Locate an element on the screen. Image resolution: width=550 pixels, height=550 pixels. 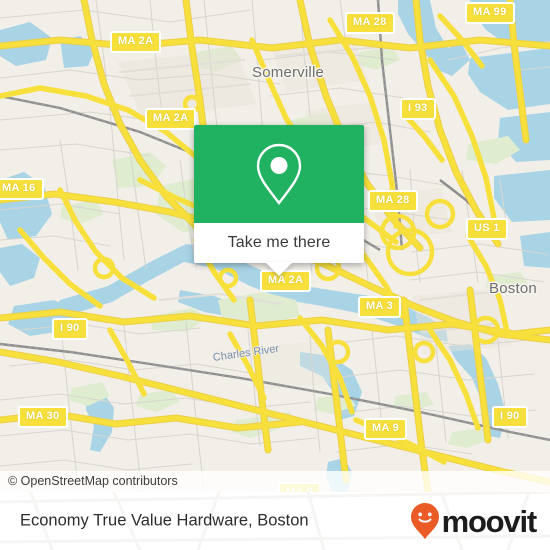
card-action-bar: Take me there is located at coordinates (279, 249).